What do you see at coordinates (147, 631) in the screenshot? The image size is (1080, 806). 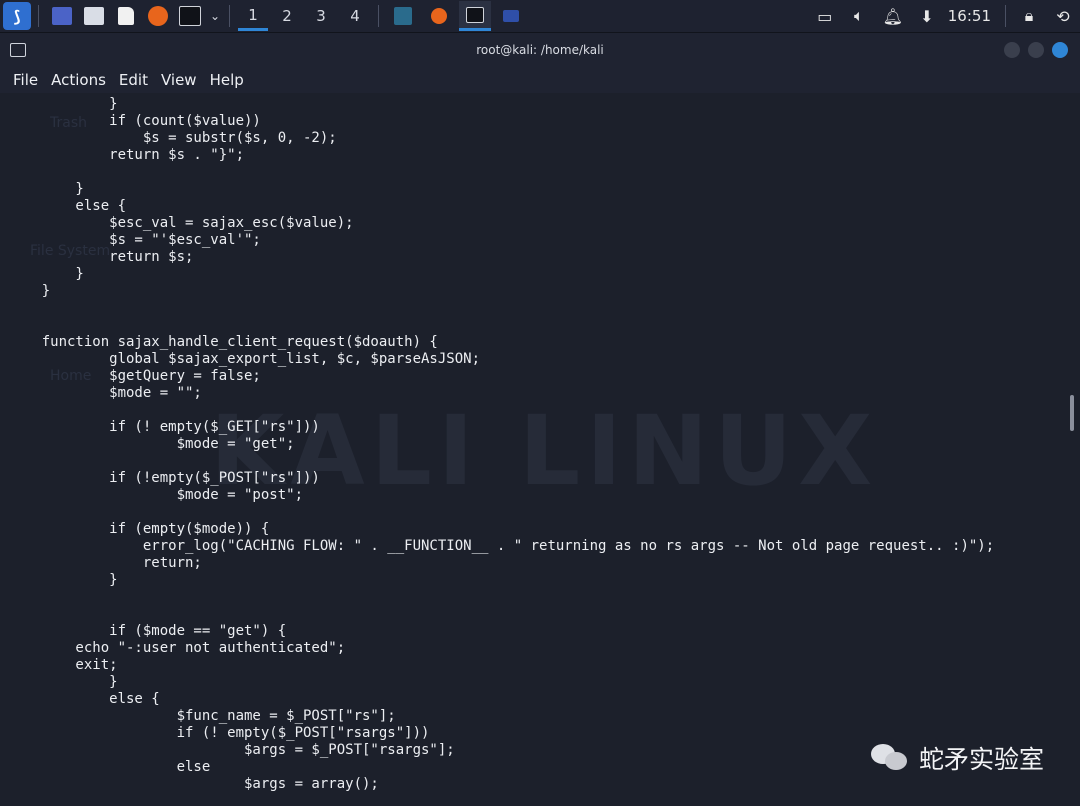 I see `terminal-line: if ($mode == "get") {` at bounding box center [147, 631].